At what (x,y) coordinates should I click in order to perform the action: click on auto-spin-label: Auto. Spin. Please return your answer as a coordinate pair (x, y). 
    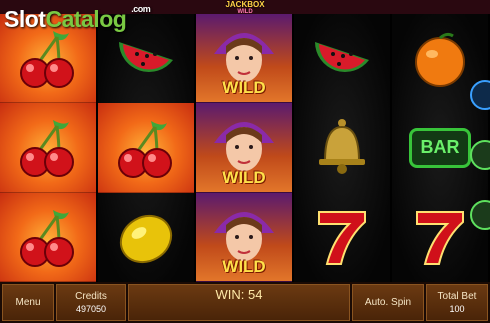
    Looking at the image, I should click on (388, 302).